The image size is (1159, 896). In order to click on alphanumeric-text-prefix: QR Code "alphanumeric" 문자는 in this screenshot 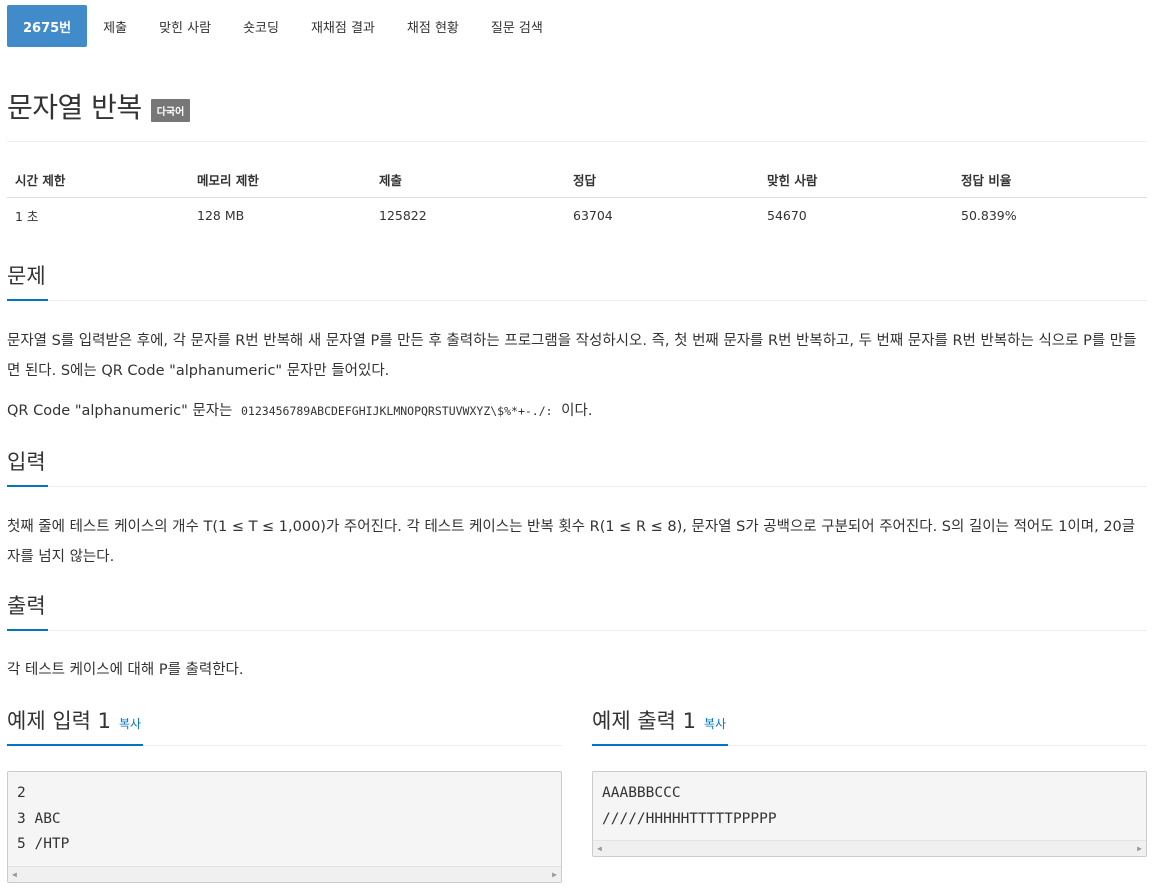, I will do `click(120, 411)`.